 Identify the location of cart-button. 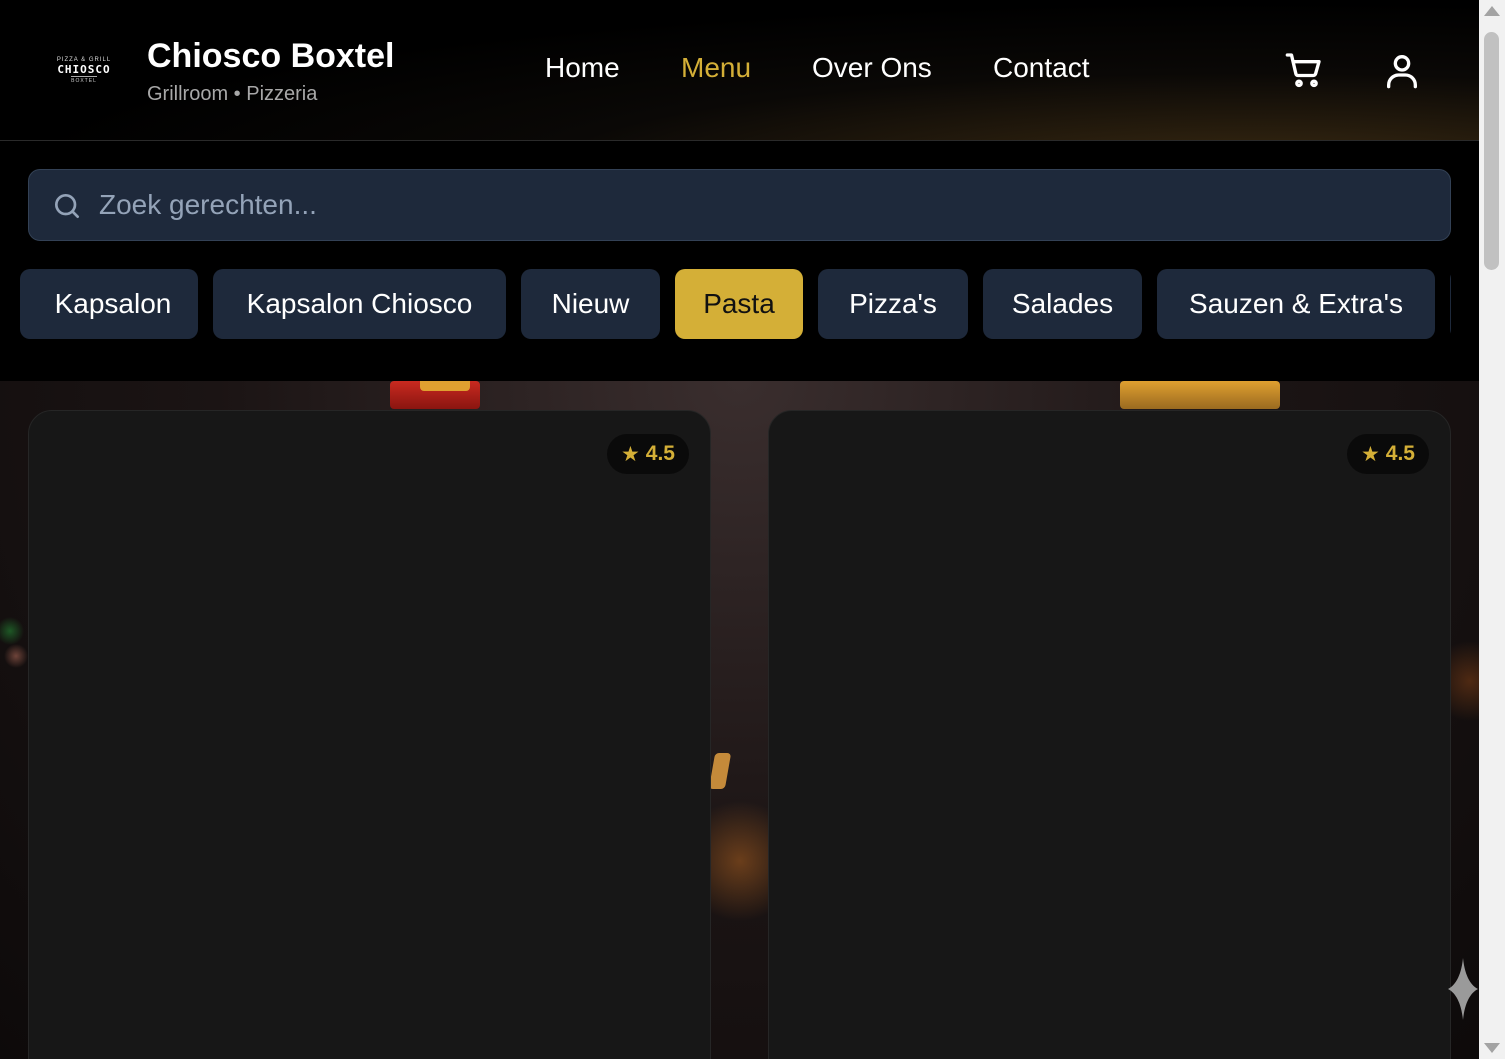
(1304, 70).